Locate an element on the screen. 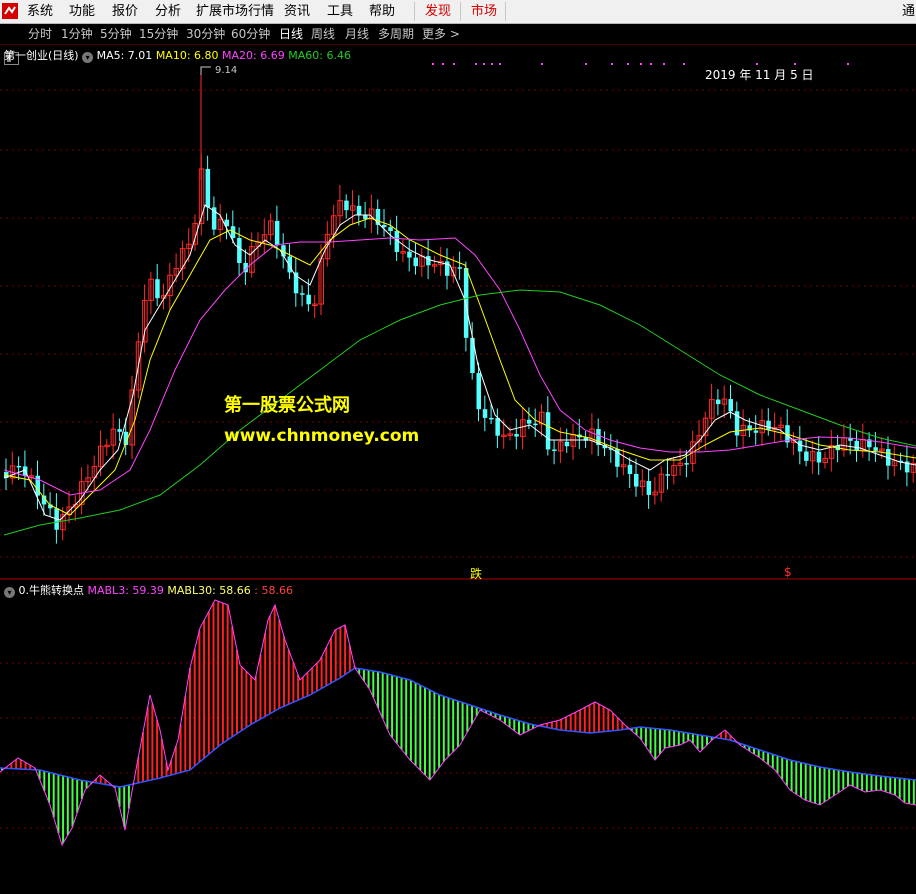 The image size is (916, 894). fall-signal-label: 跌 is located at coordinates (476, 574).